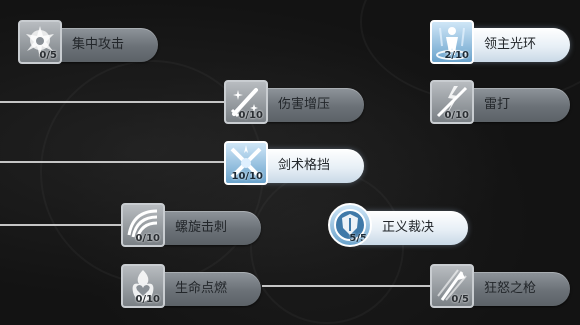 Image resolution: width=580 pixels, height=325 pixels. I want to click on skill-name: 螺旋击刺, so click(201, 227).